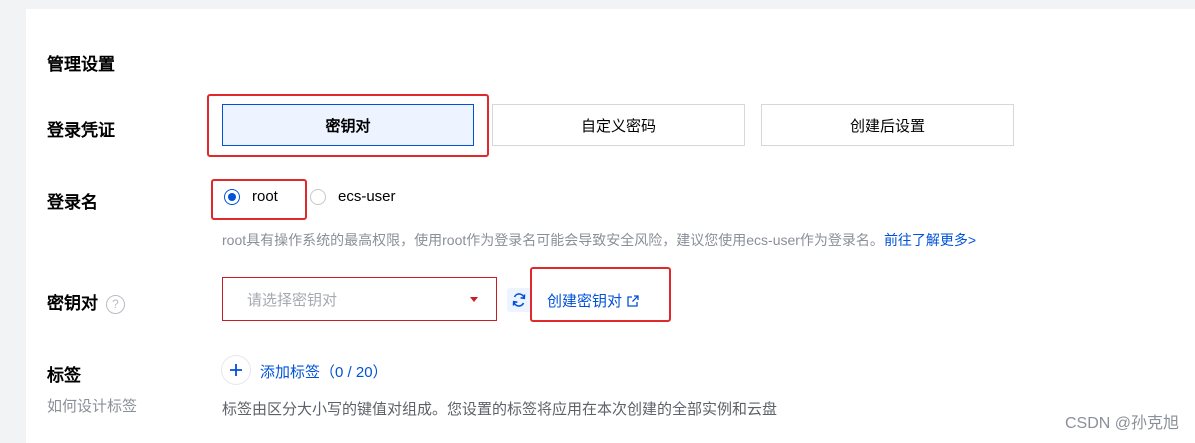  I want to click on watermark: CSDN @孙克旭, so click(1121, 423).